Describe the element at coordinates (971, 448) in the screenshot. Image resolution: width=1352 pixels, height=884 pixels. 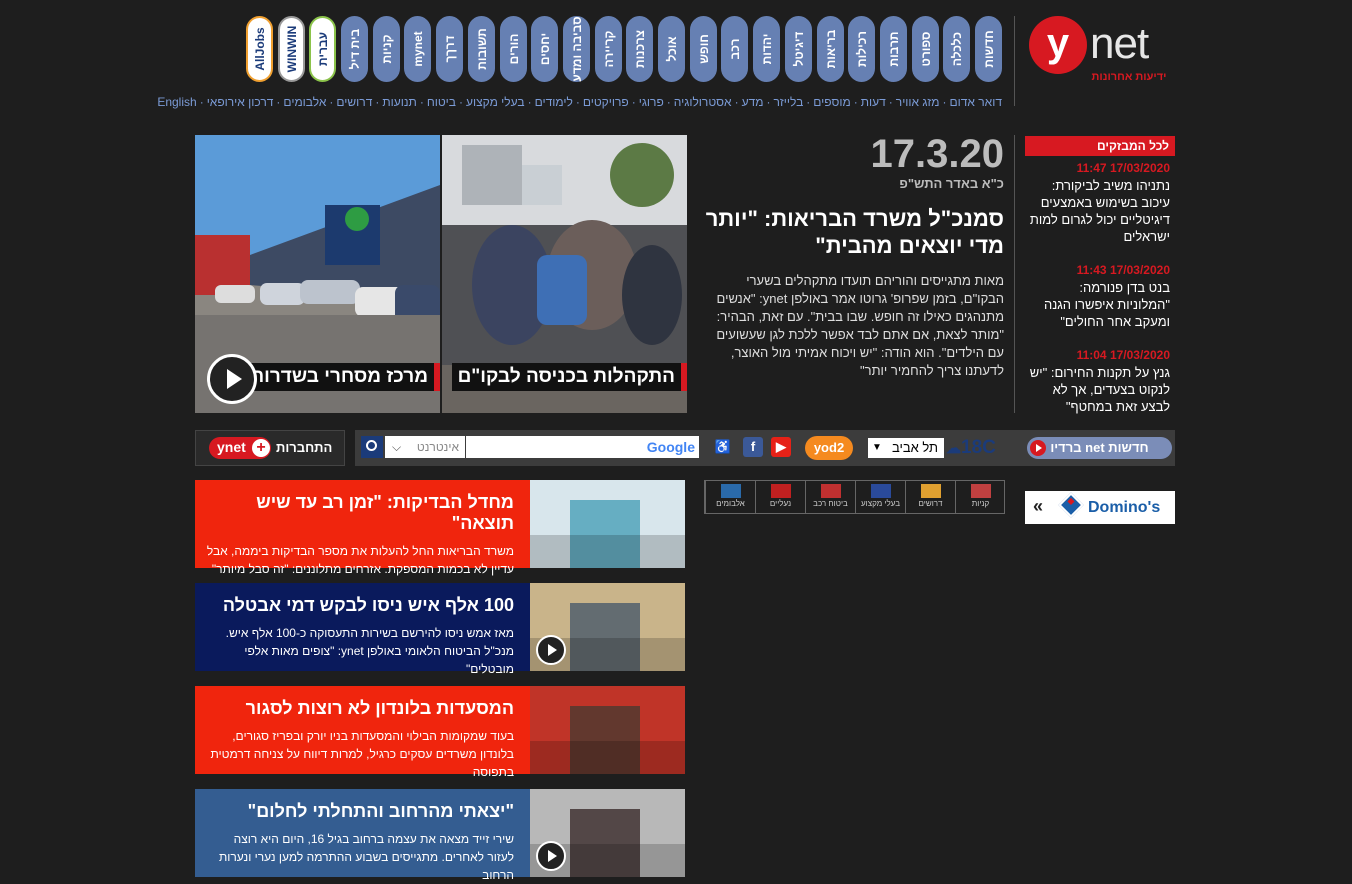
I see `weather-temperature: ☁18C` at that location.